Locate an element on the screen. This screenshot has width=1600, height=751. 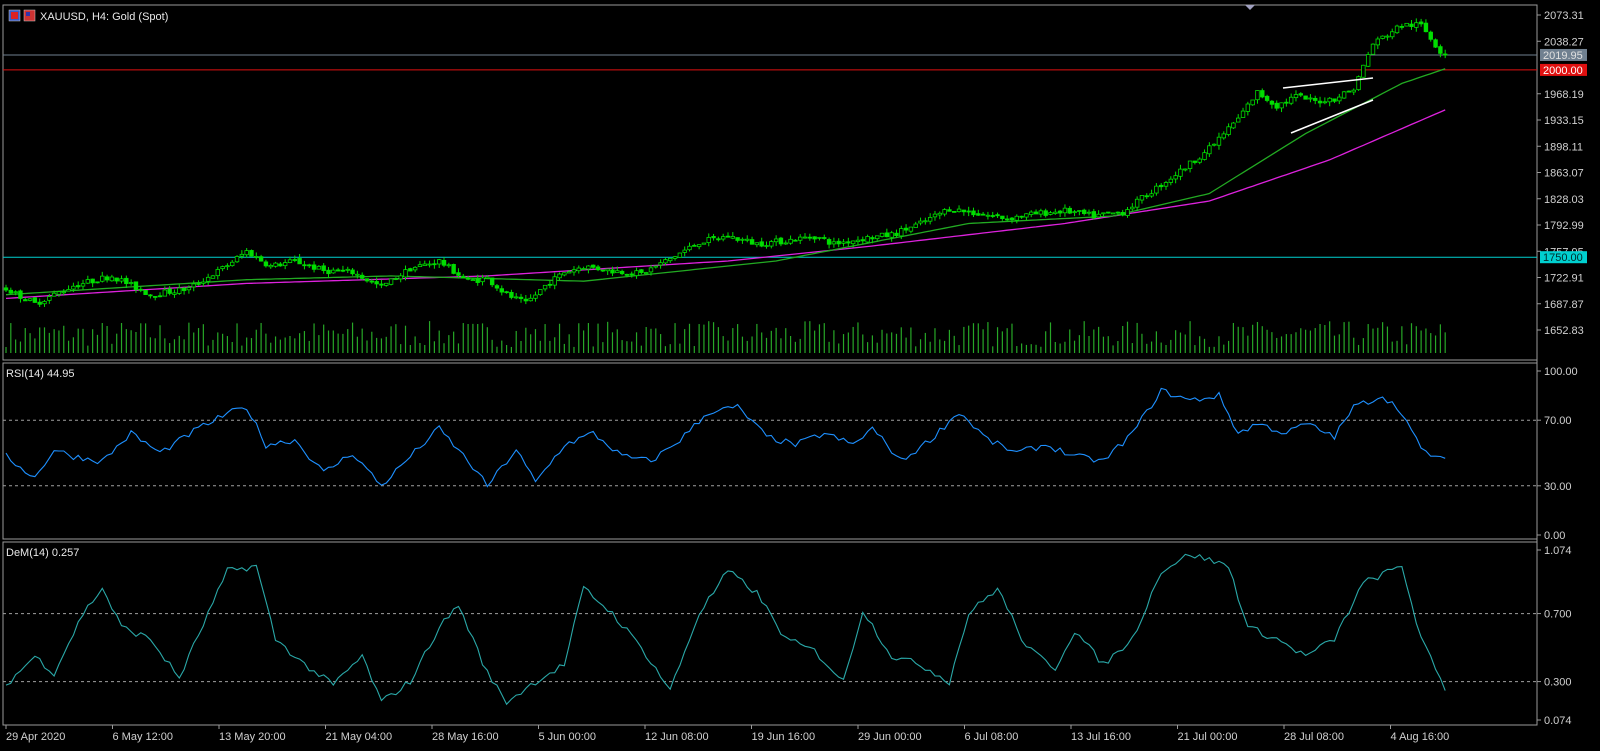
rsi-label: RSI(14) 44.95 is located at coordinates (40, 374).